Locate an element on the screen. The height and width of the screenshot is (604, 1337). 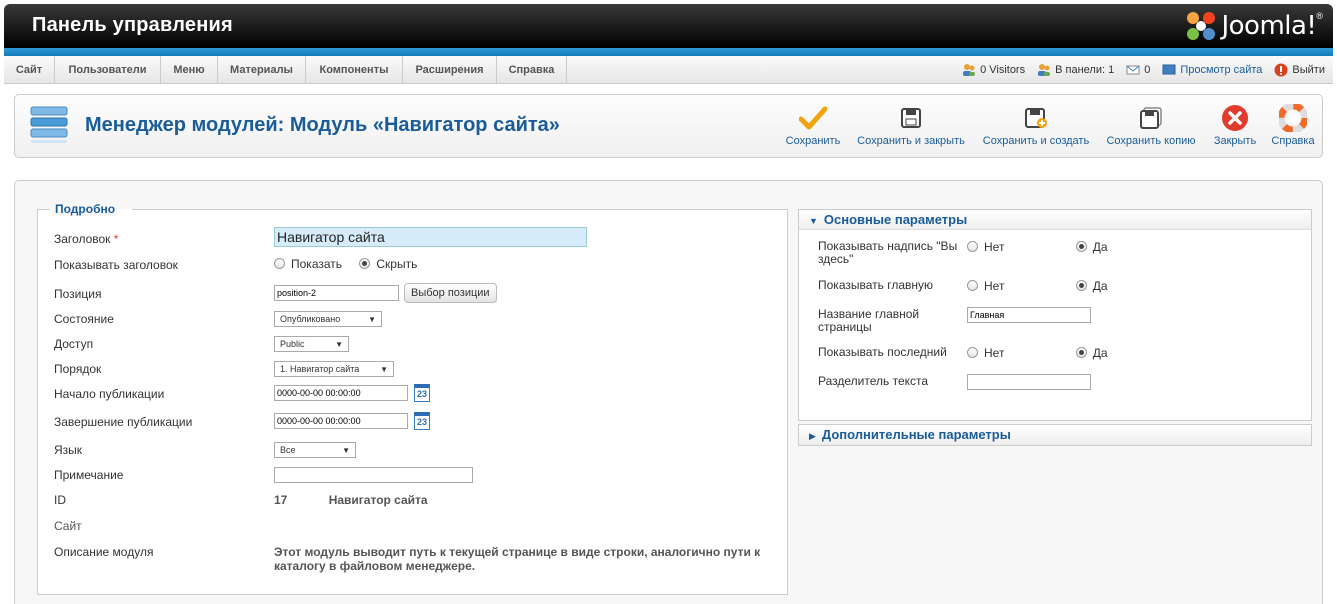
publish-end-label: Завершение публикации is located at coordinates (123, 422).